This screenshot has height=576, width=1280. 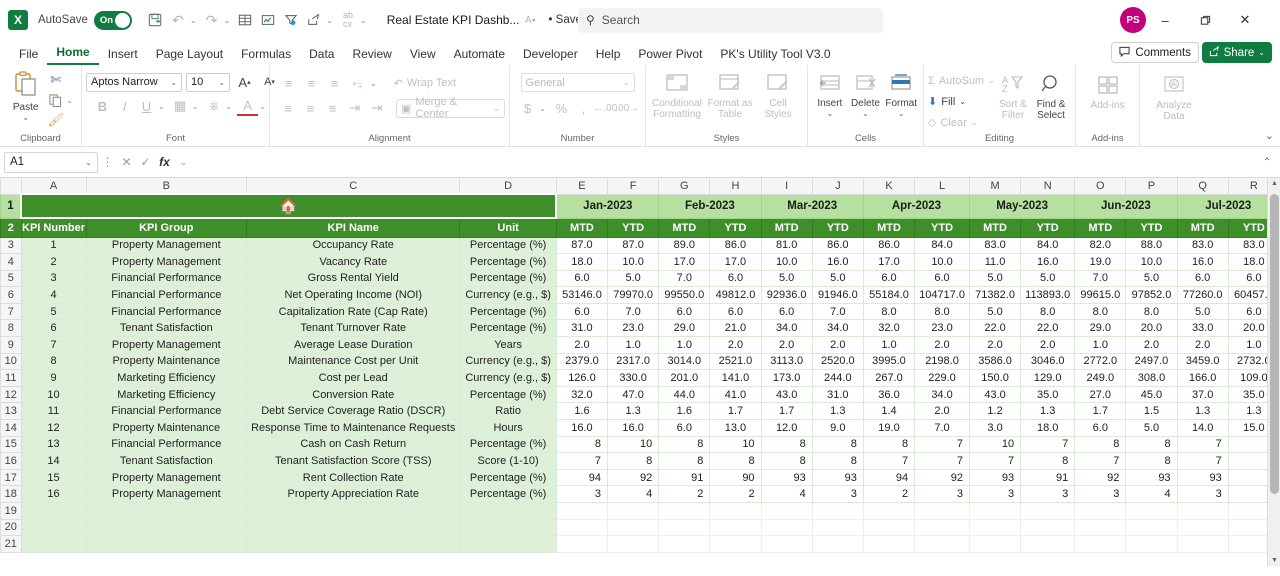 I want to click on cell-kpi-name: Maintenance Cost per Unit, so click(x=353, y=361).